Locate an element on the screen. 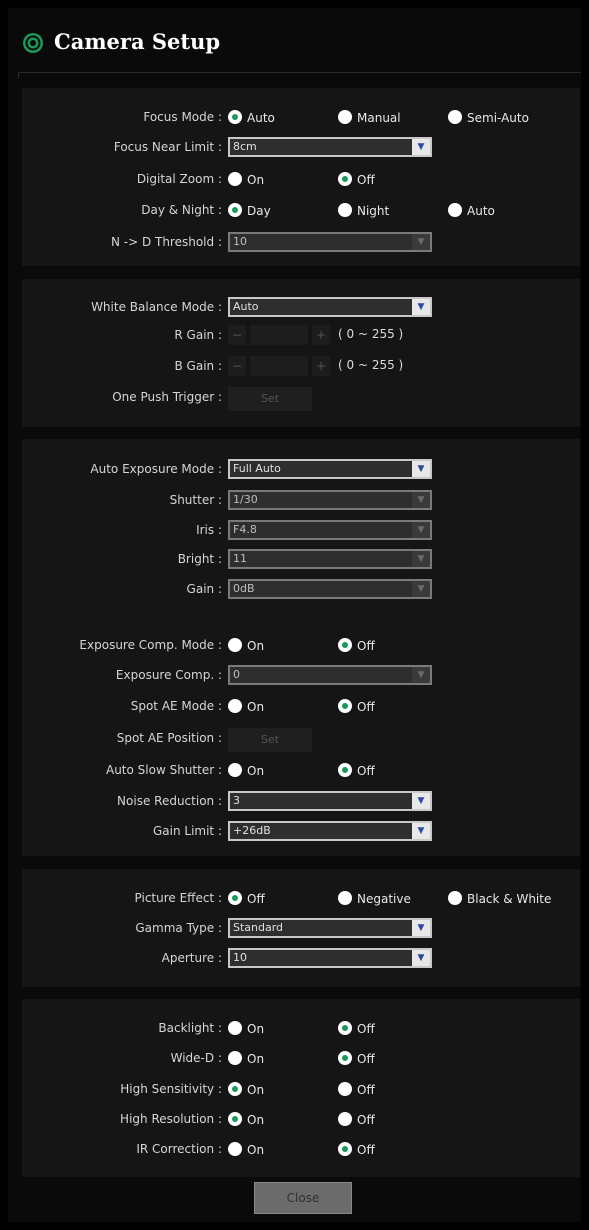 The height and width of the screenshot is (1230, 589). wide-d-off-radio: Off is located at coordinates (356, 1058).